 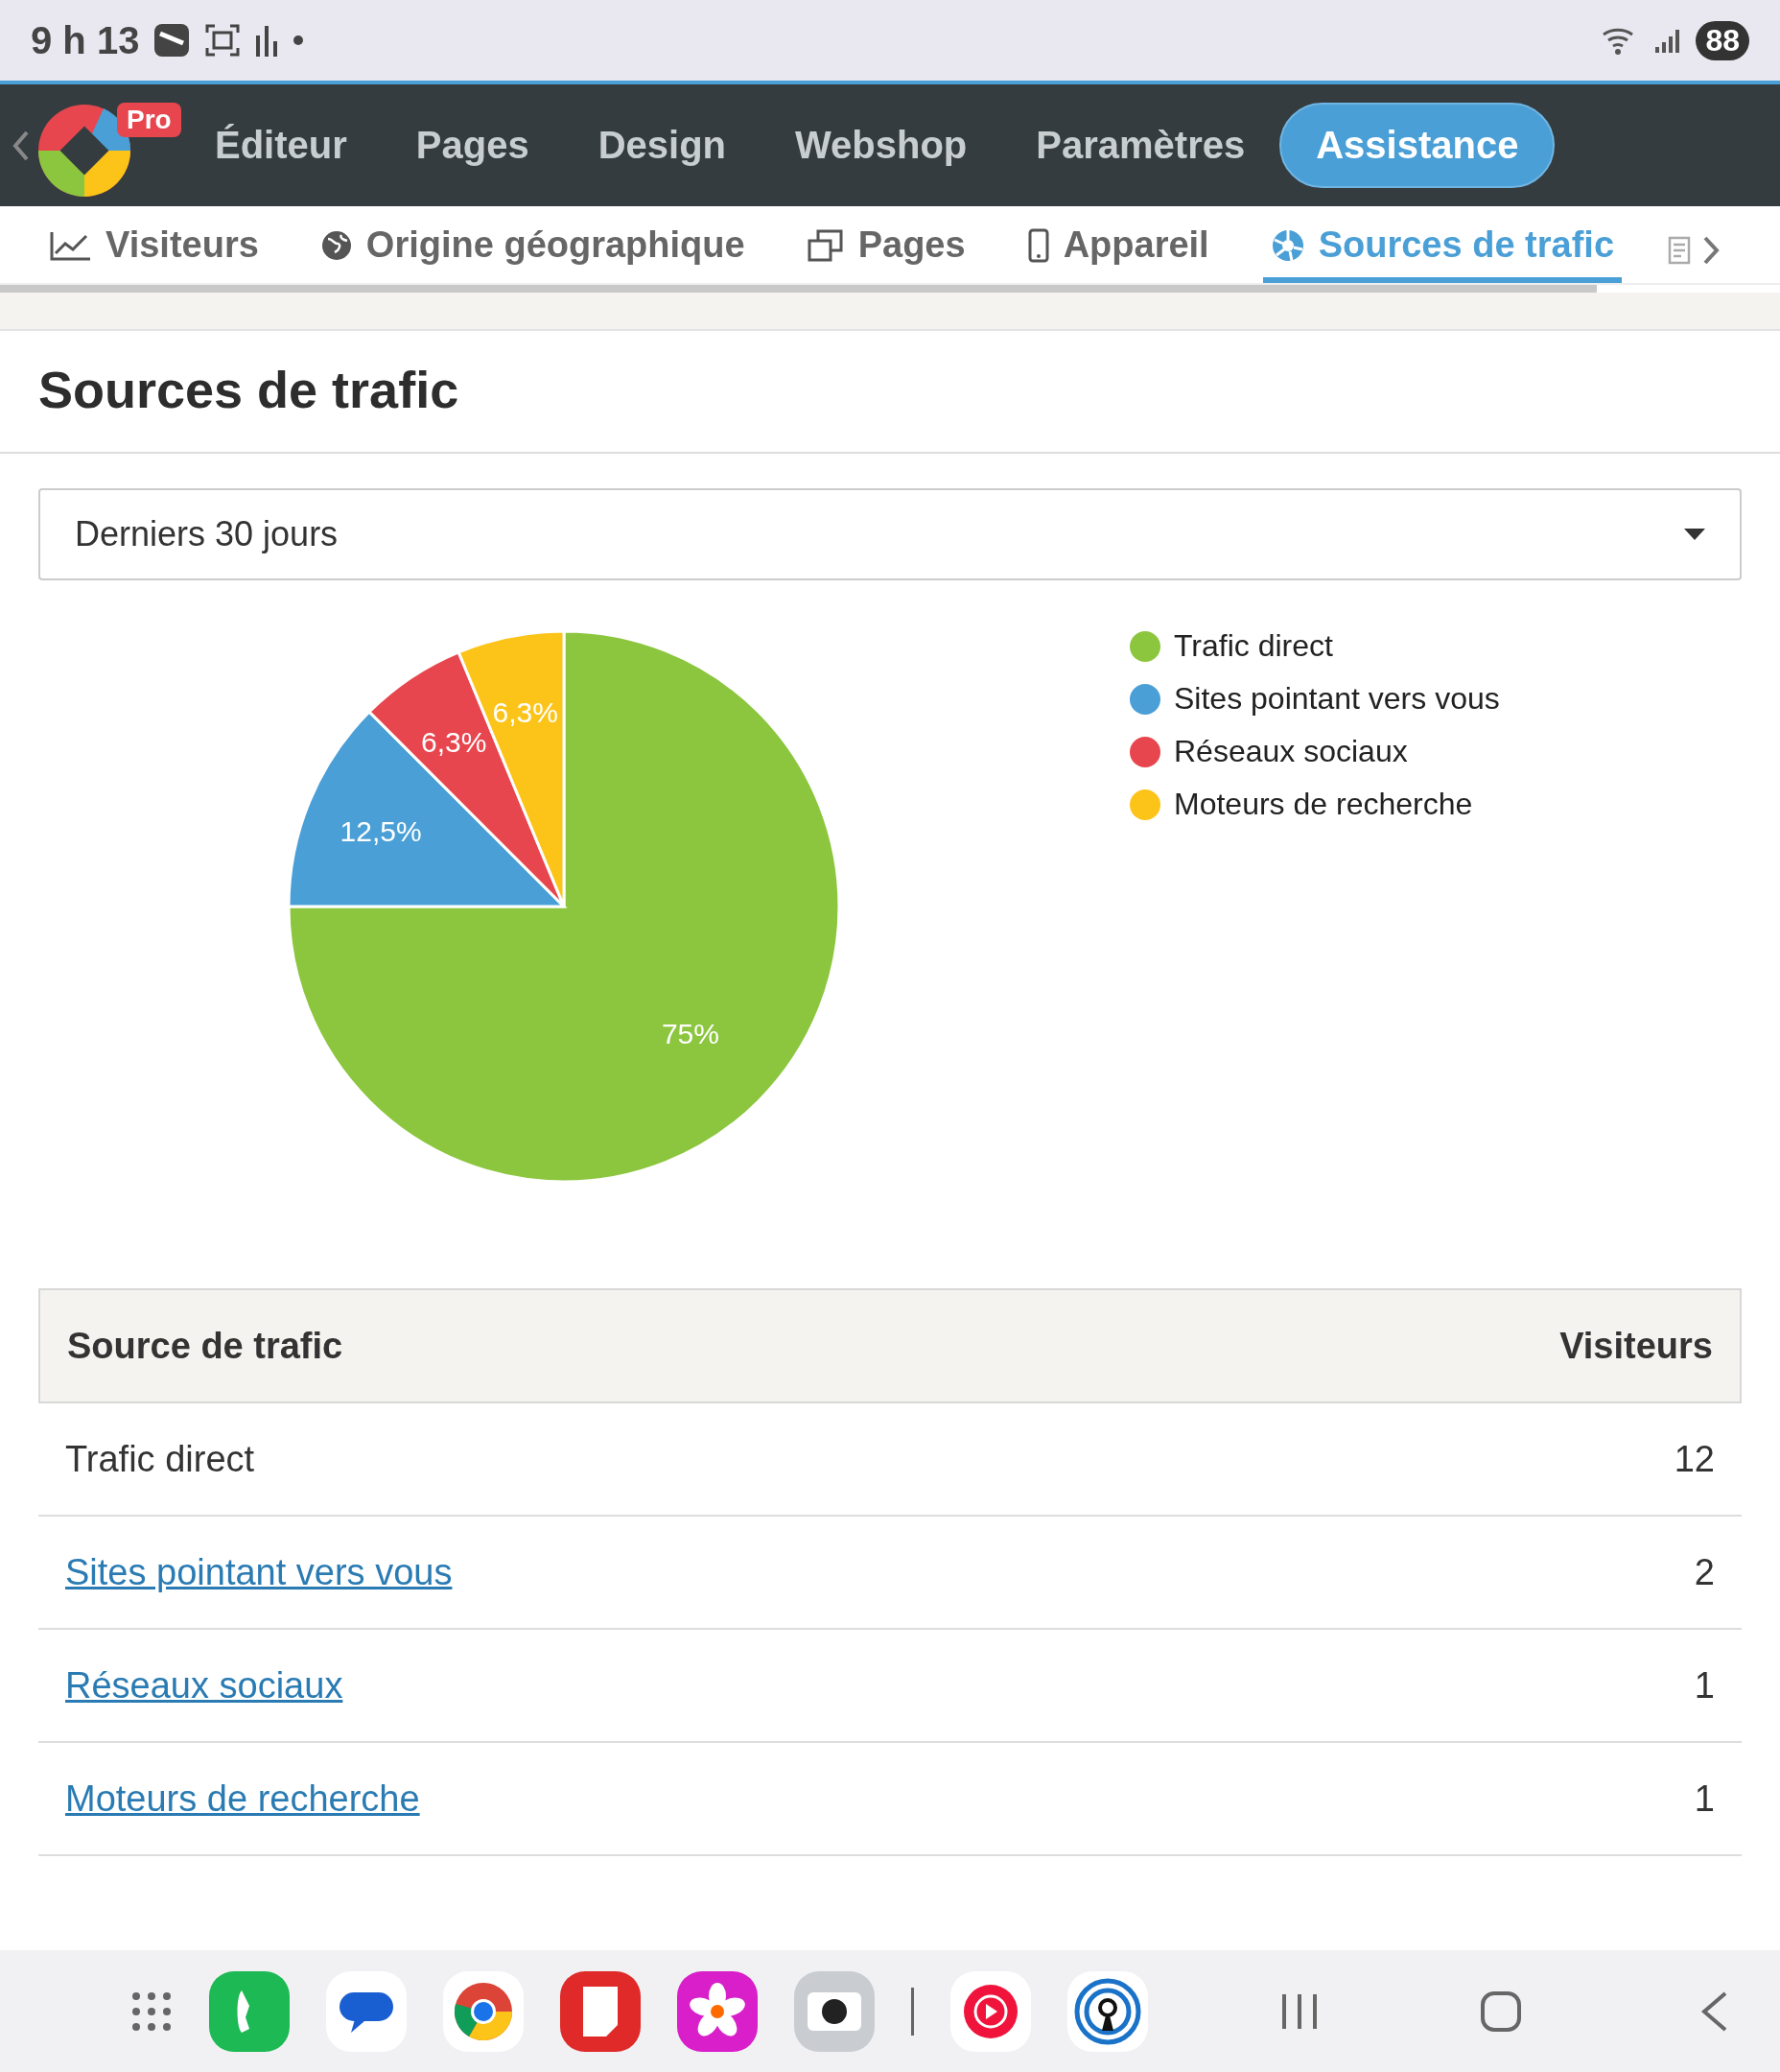 I want to click on slice-label: 75%, so click(x=690, y=1033).